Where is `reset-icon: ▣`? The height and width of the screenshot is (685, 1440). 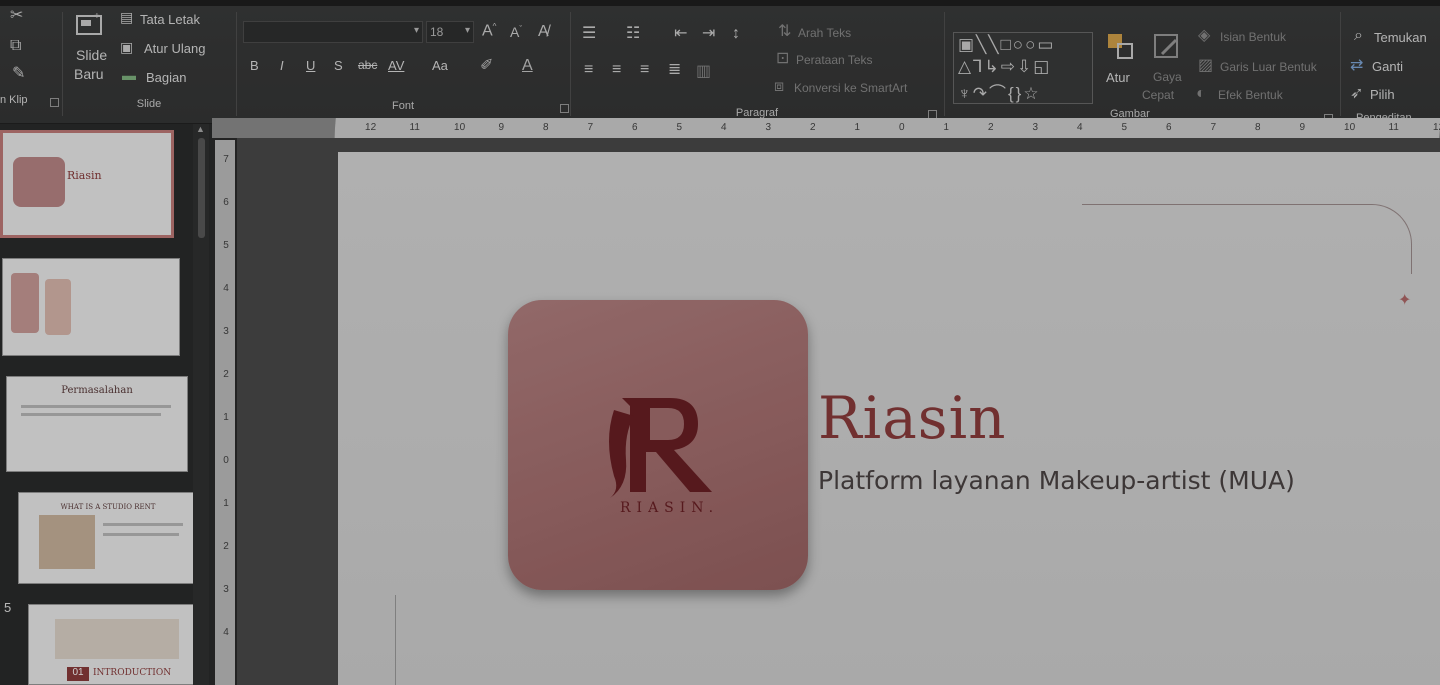
reset-icon: ▣ is located at coordinates (127, 47).